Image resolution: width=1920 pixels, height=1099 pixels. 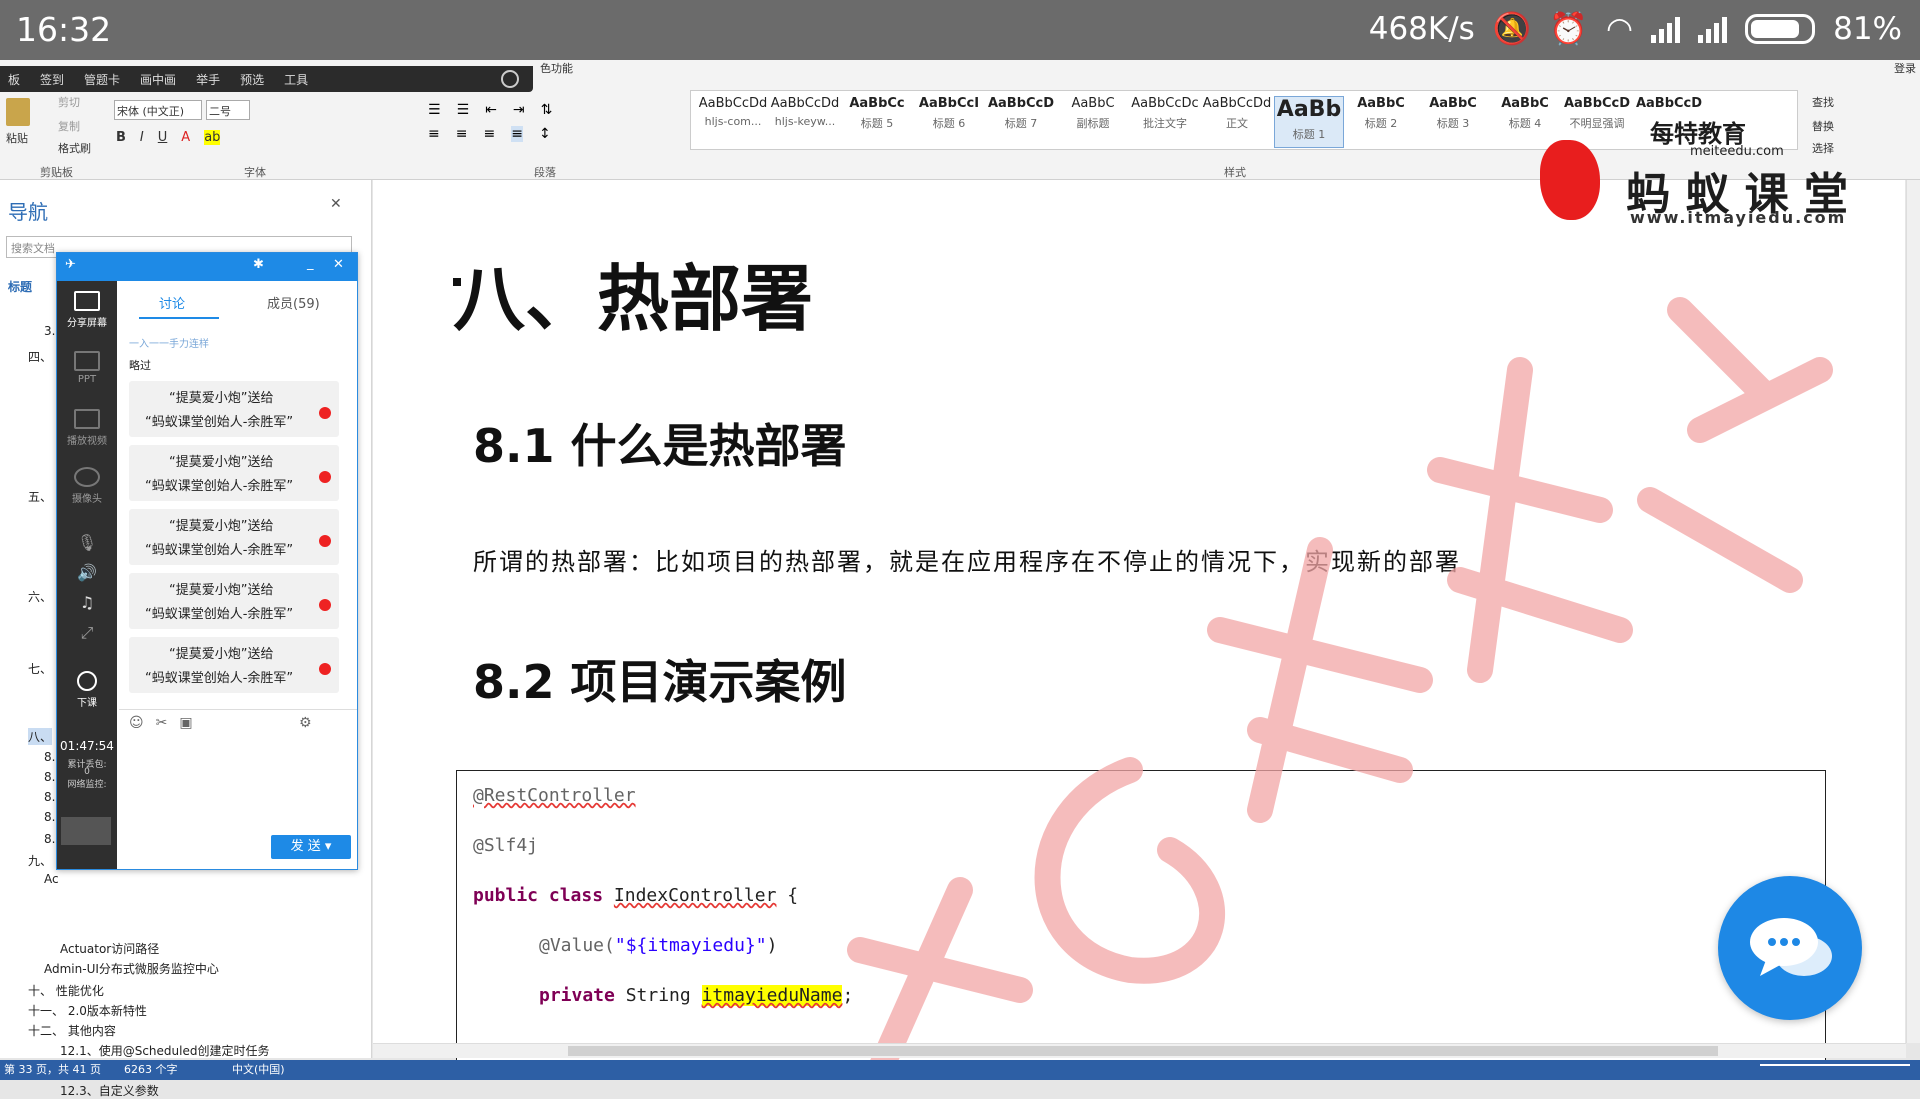 What do you see at coordinates (69, 126) in the screenshot?
I see `copy-button: 复制` at bounding box center [69, 126].